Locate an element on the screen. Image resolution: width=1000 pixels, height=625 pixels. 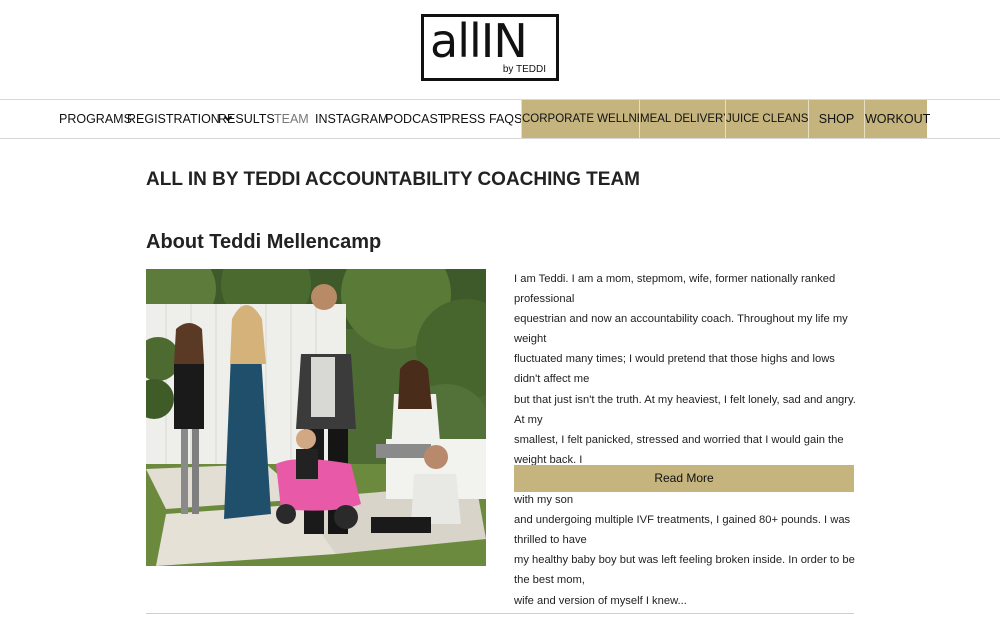
brand-logo: allIN by TEDDI is located at coordinates (490, 47).